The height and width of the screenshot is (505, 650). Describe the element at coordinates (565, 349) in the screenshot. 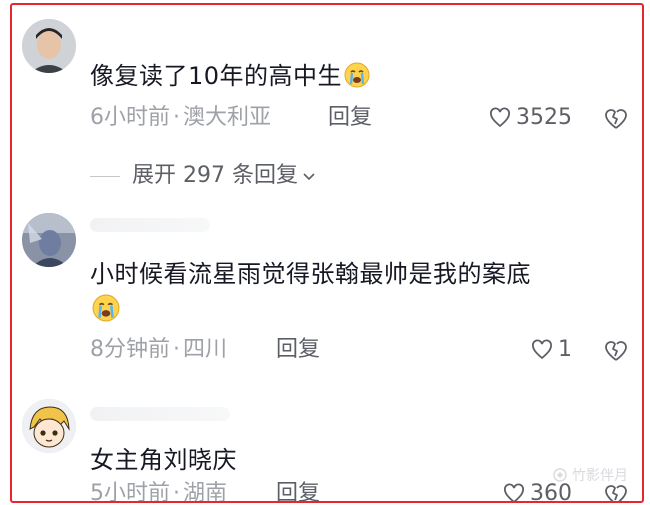

I see `like-count: 1` at that location.